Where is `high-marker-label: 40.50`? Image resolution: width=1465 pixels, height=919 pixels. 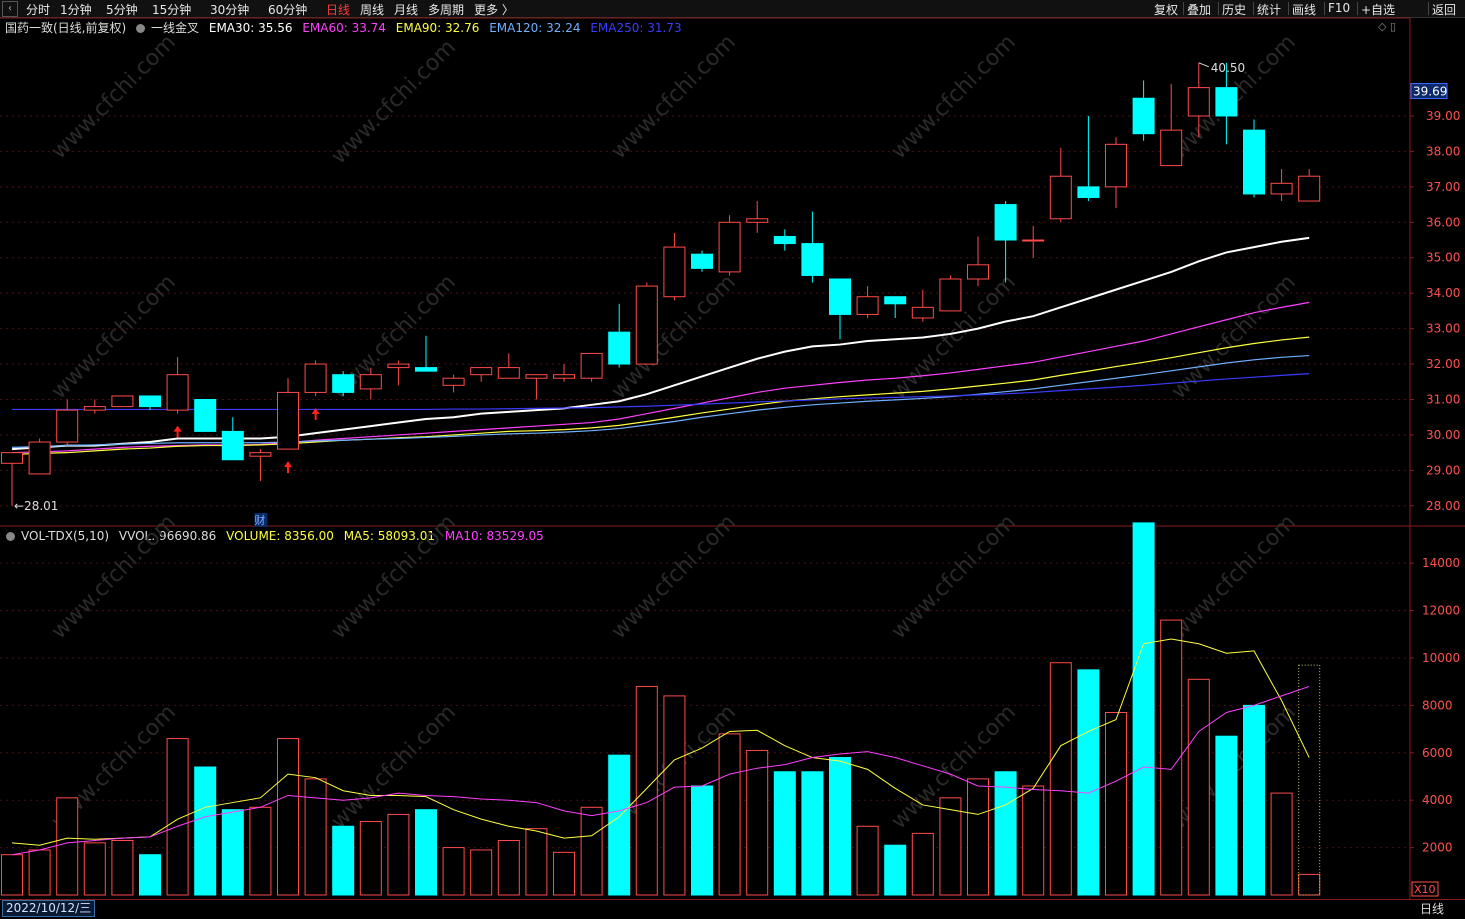 high-marker-label: 40.50 is located at coordinates (1228, 68).